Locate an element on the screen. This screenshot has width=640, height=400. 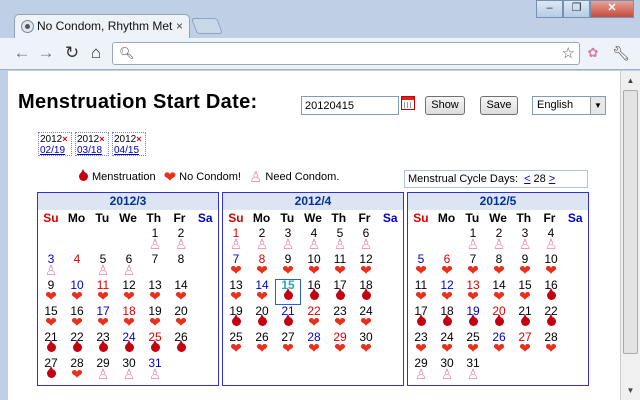
bookmark-star-icon: ☆ is located at coordinates (568, 53).